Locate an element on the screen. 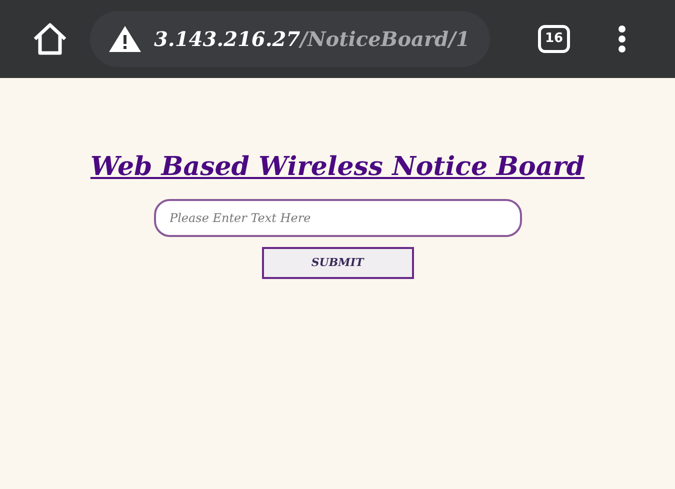 This screenshot has height=489, width=675. text-input: Please Enter Text Here is located at coordinates (338, 218).